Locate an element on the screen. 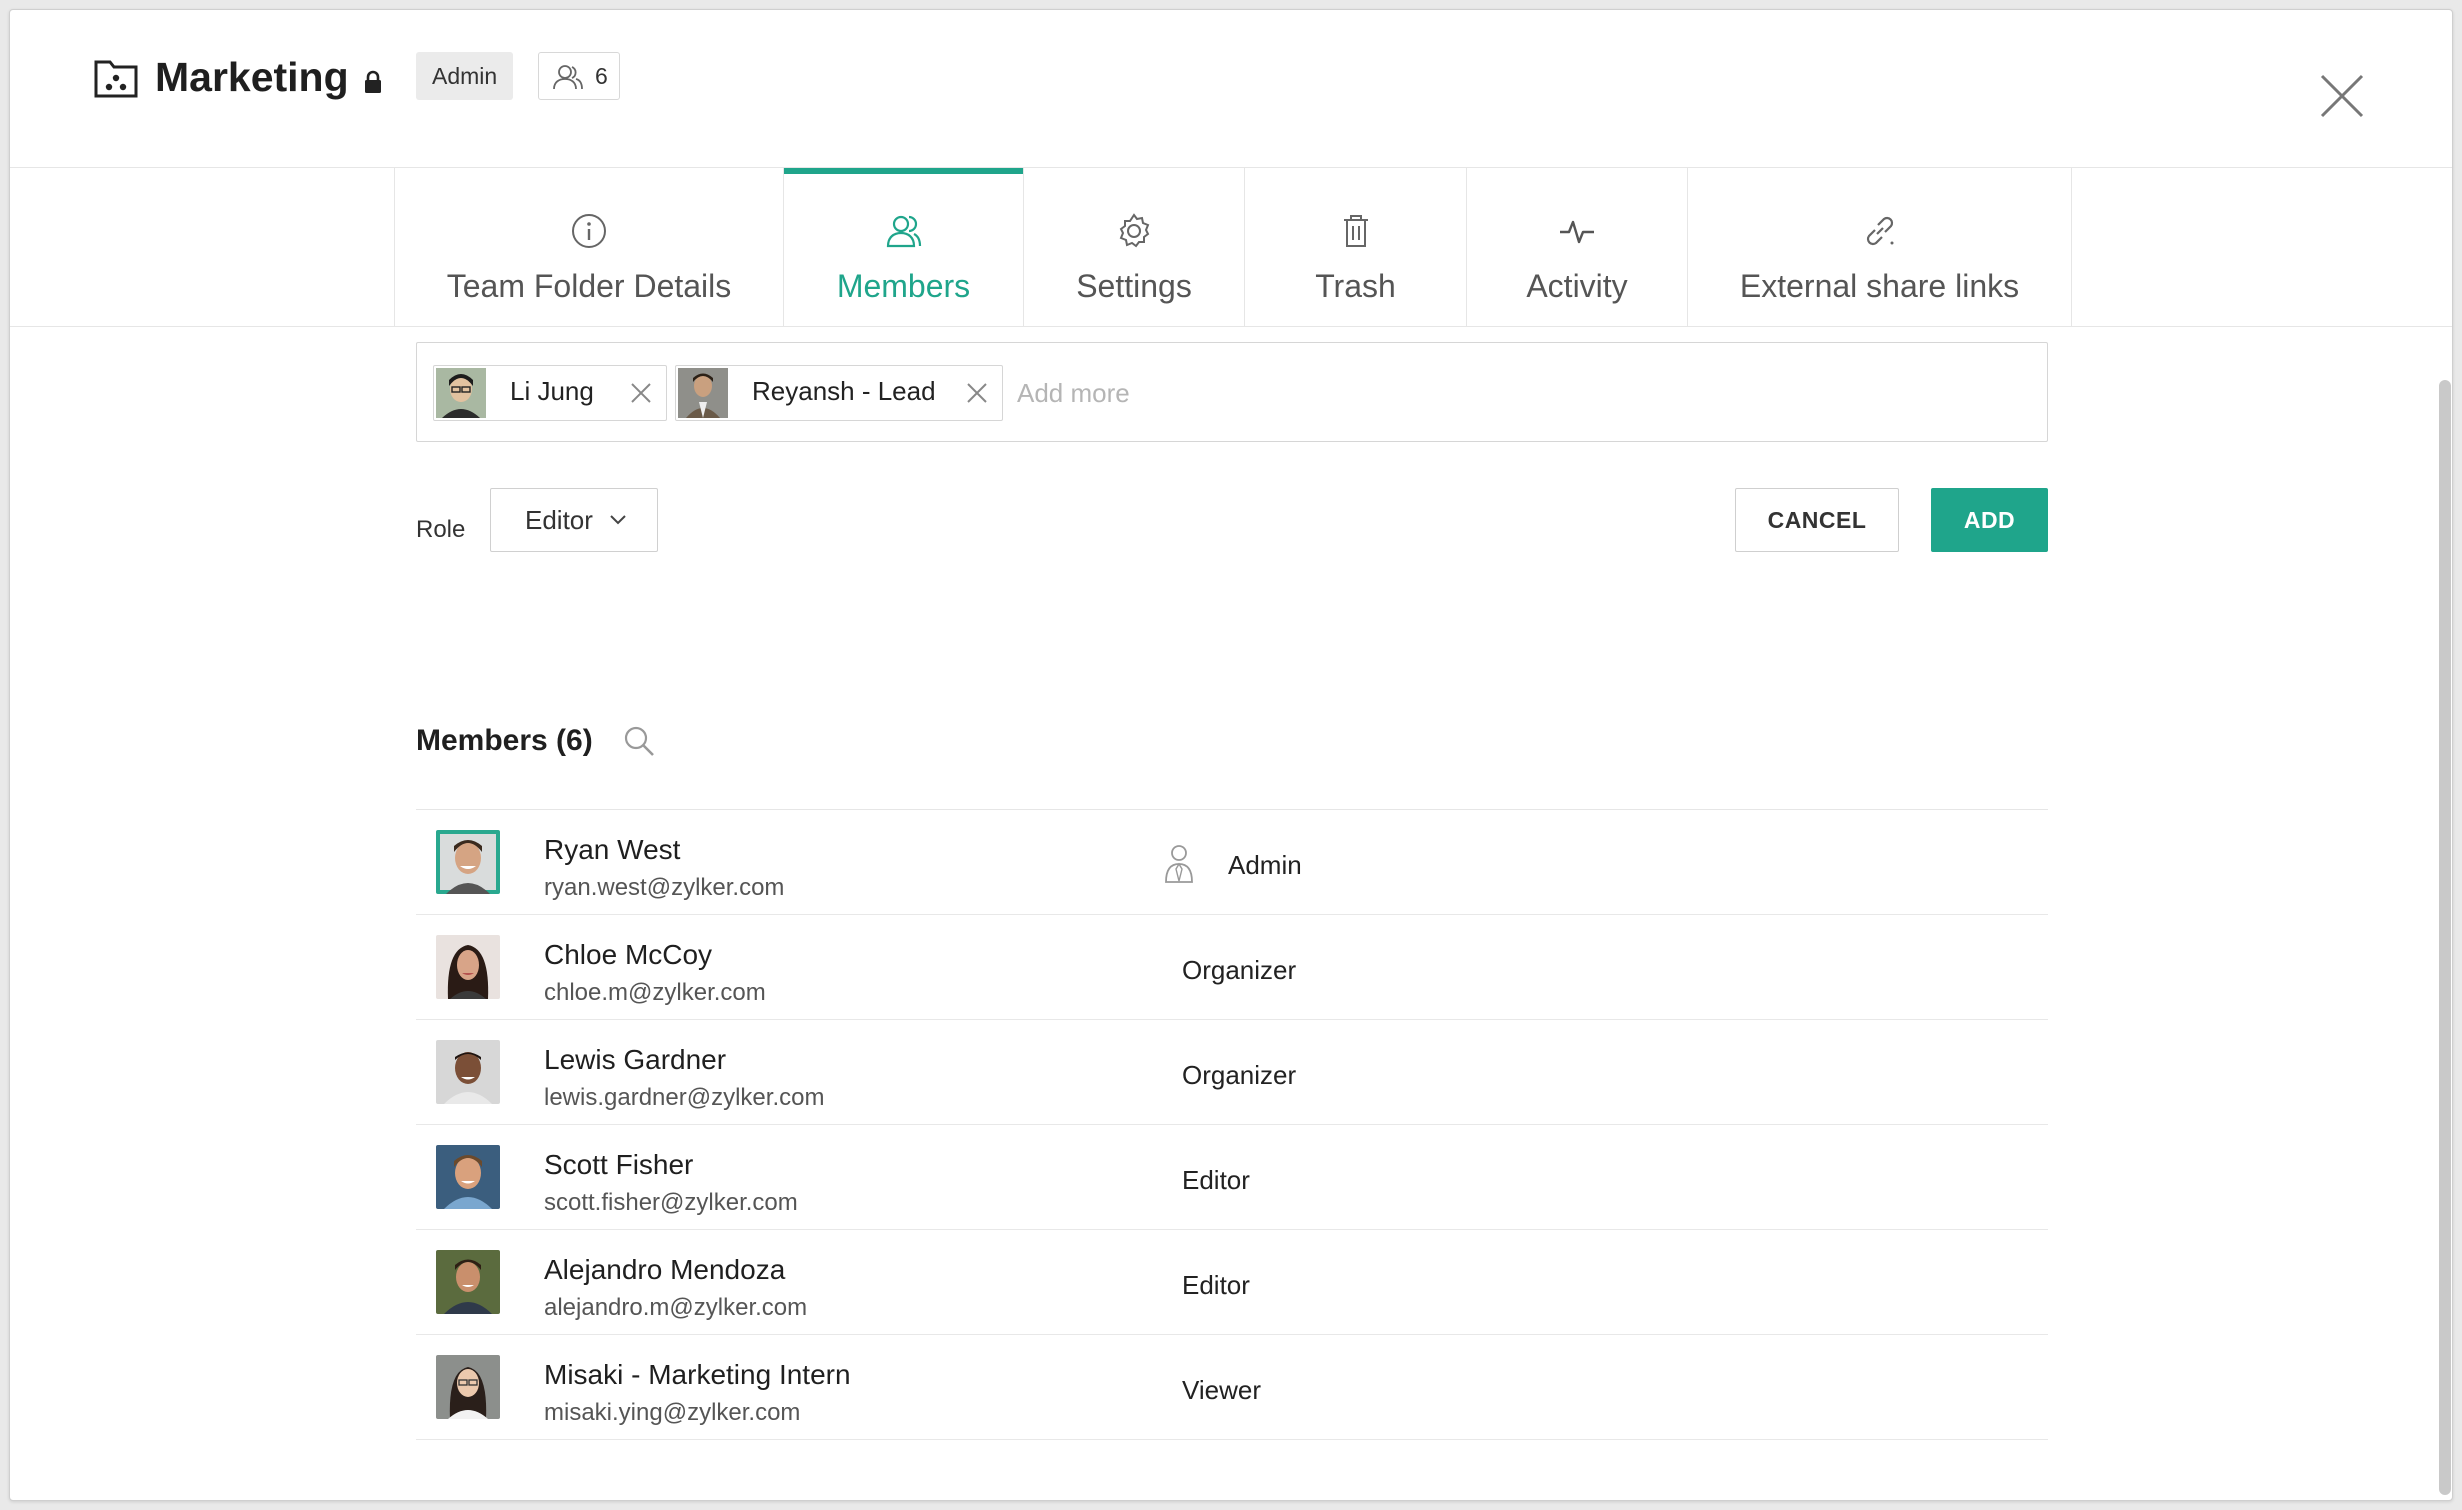 This screenshot has width=2462, height=1510. admin-user-icon is located at coordinates (1179, 864).